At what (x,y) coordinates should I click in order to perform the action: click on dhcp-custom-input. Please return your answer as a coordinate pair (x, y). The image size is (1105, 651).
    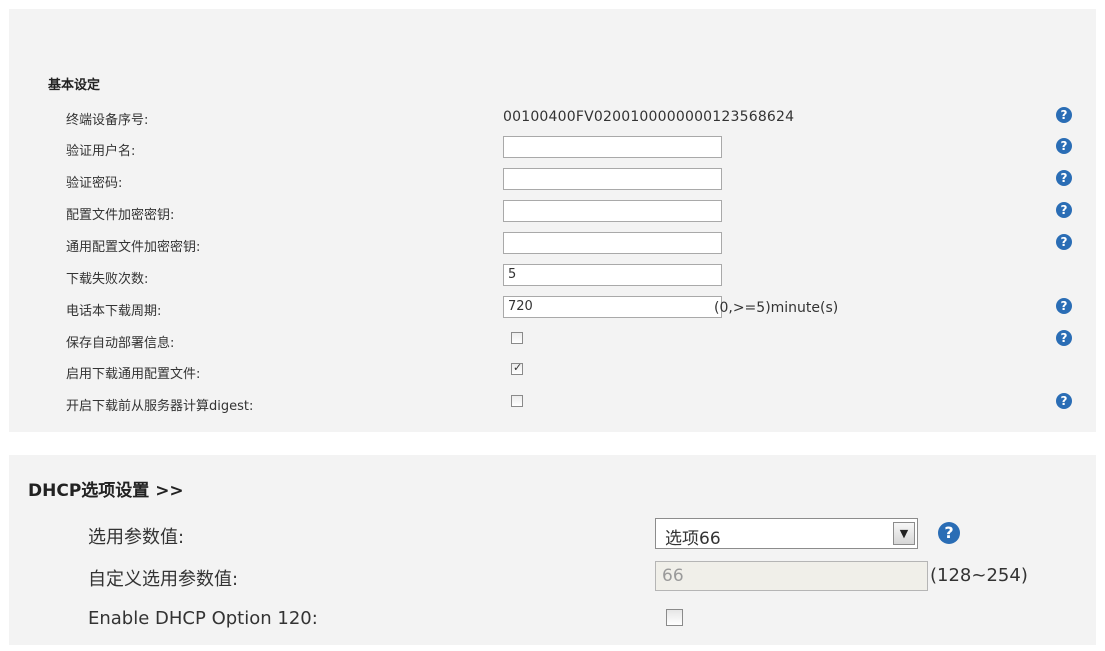
    Looking at the image, I should click on (791, 576).